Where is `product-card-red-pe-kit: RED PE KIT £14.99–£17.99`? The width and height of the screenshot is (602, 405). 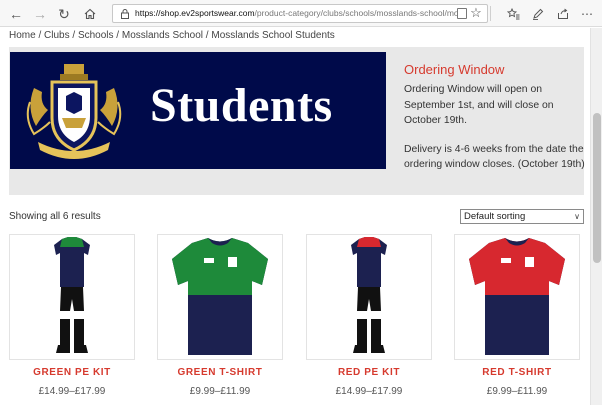 product-card-red-pe-kit: RED PE KIT £14.99–£17.99 is located at coordinates (369, 315).